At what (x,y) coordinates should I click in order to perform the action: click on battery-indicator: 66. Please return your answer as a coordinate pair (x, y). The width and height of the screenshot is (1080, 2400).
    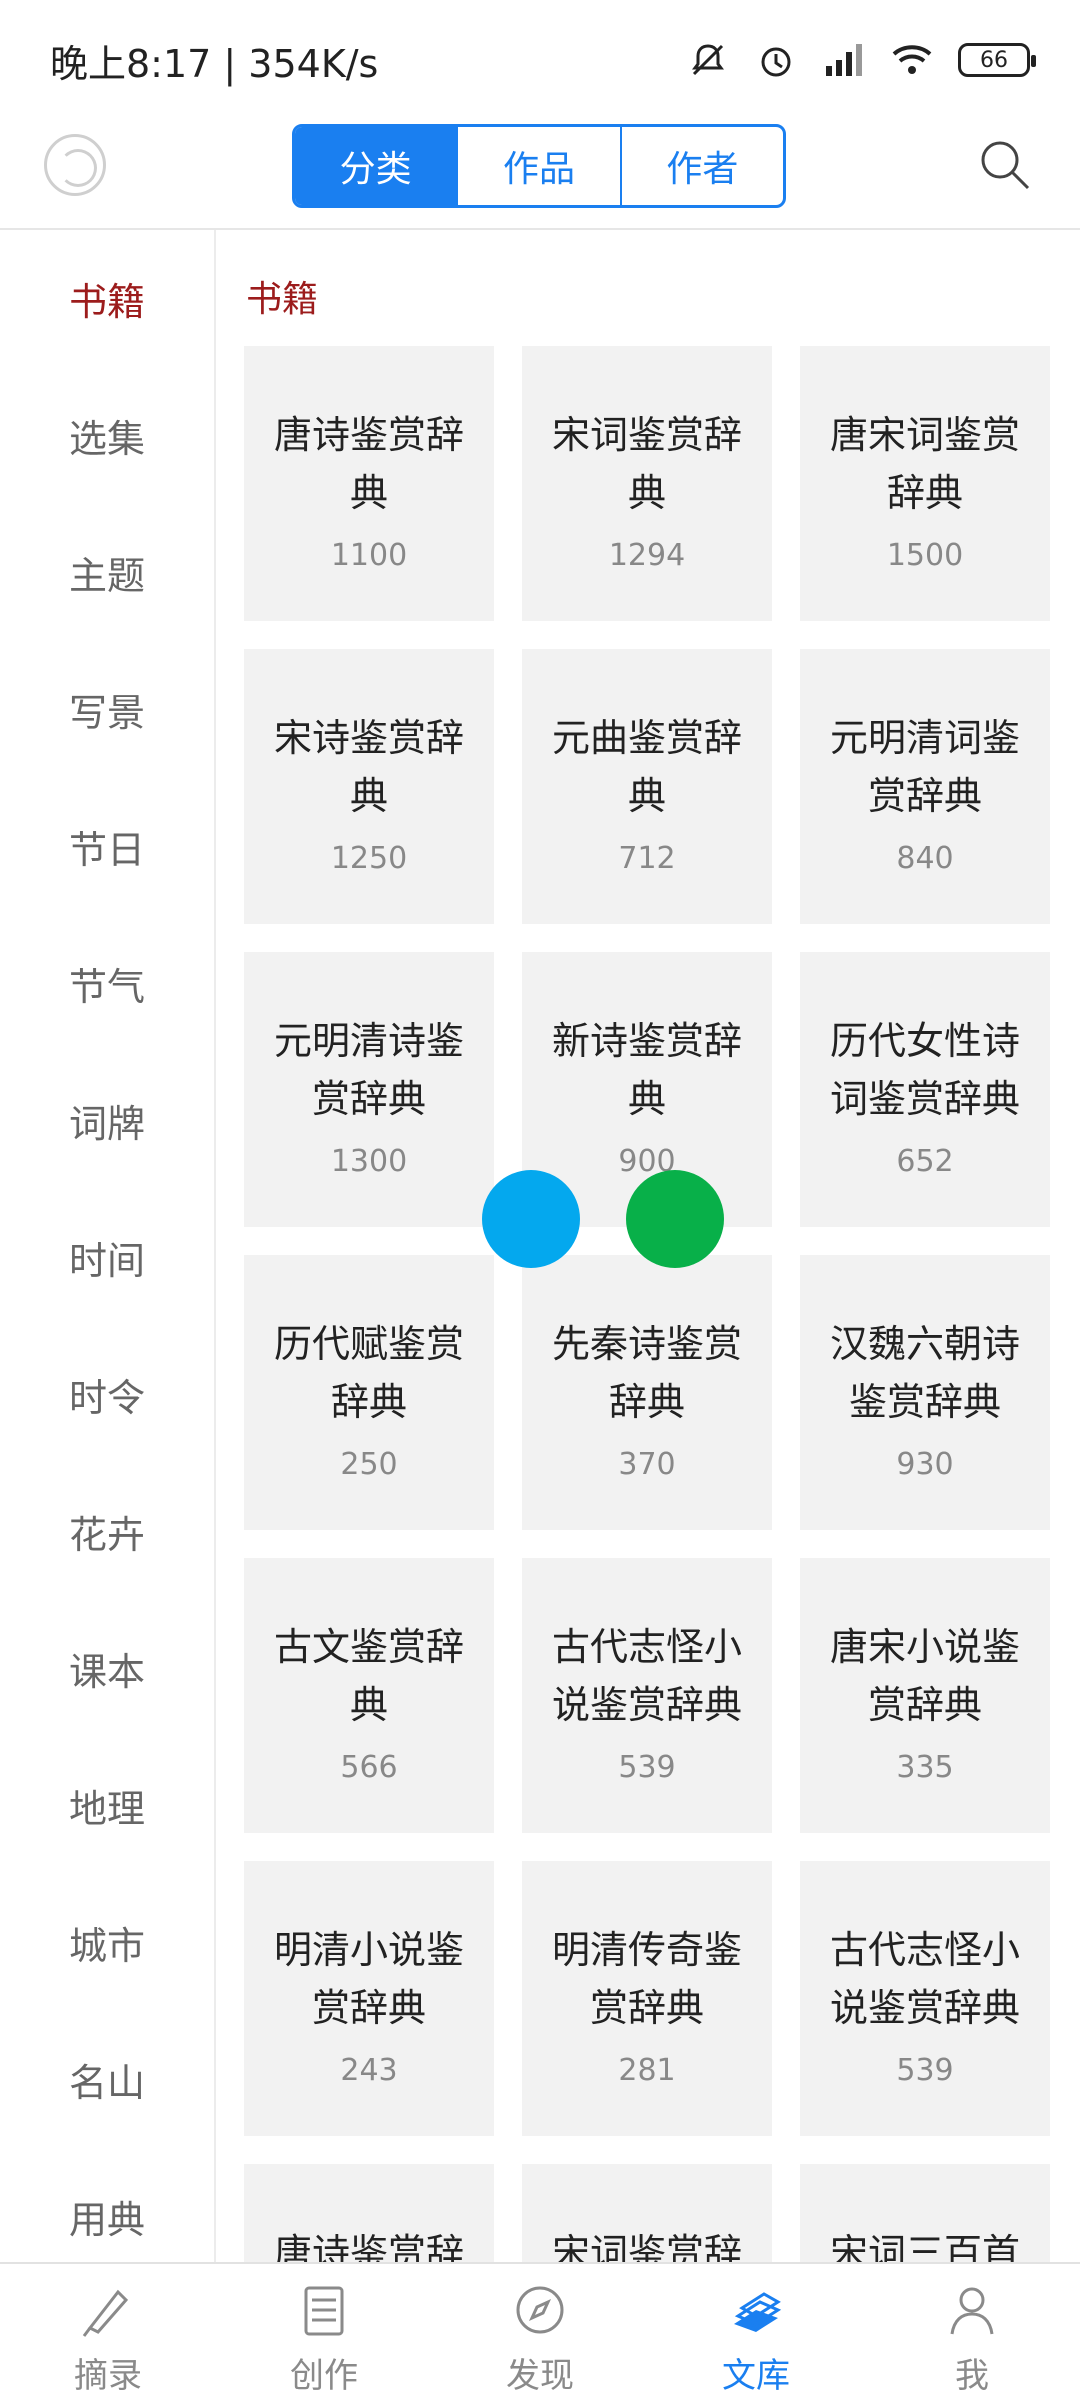
    Looking at the image, I should click on (997, 60).